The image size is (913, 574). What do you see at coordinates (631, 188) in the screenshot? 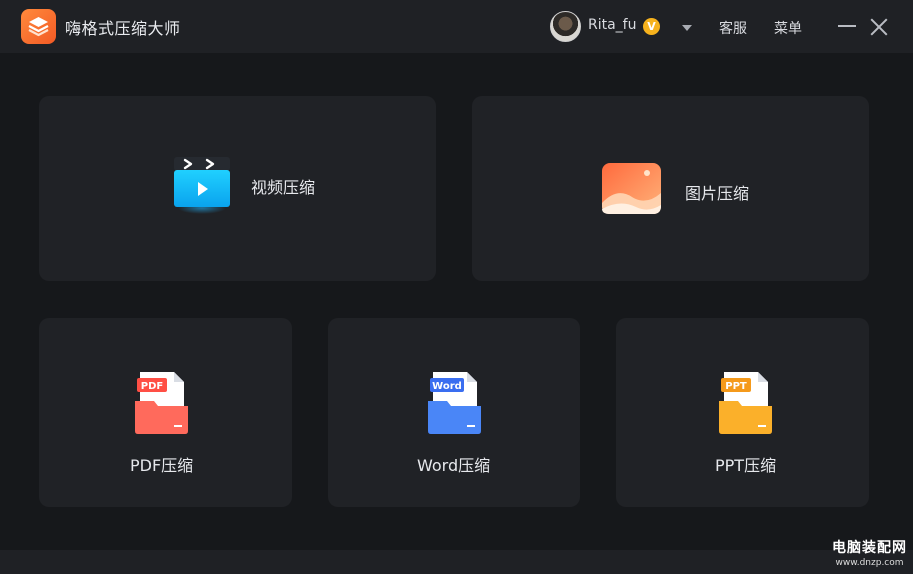
I see `image-icon` at bounding box center [631, 188].